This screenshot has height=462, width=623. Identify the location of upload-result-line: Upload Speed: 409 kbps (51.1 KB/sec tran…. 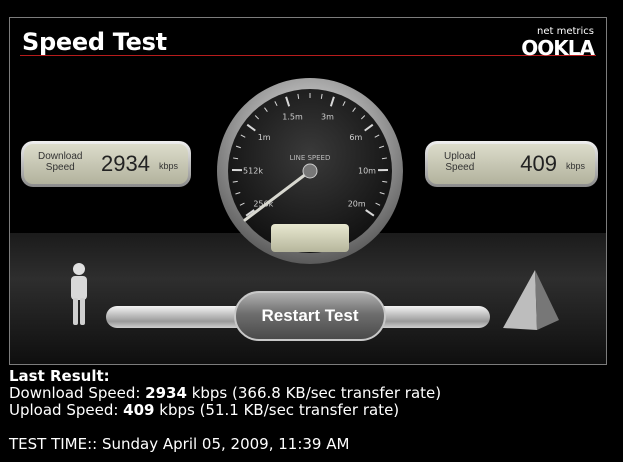
(204, 410).